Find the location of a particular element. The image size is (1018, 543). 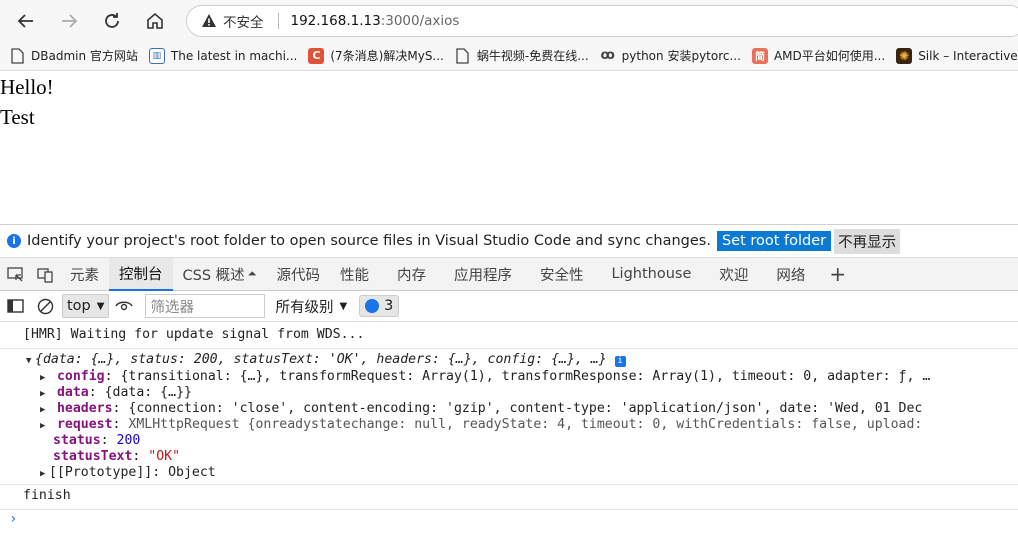

device-toolbar-icon is located at coordinates (45, 274).